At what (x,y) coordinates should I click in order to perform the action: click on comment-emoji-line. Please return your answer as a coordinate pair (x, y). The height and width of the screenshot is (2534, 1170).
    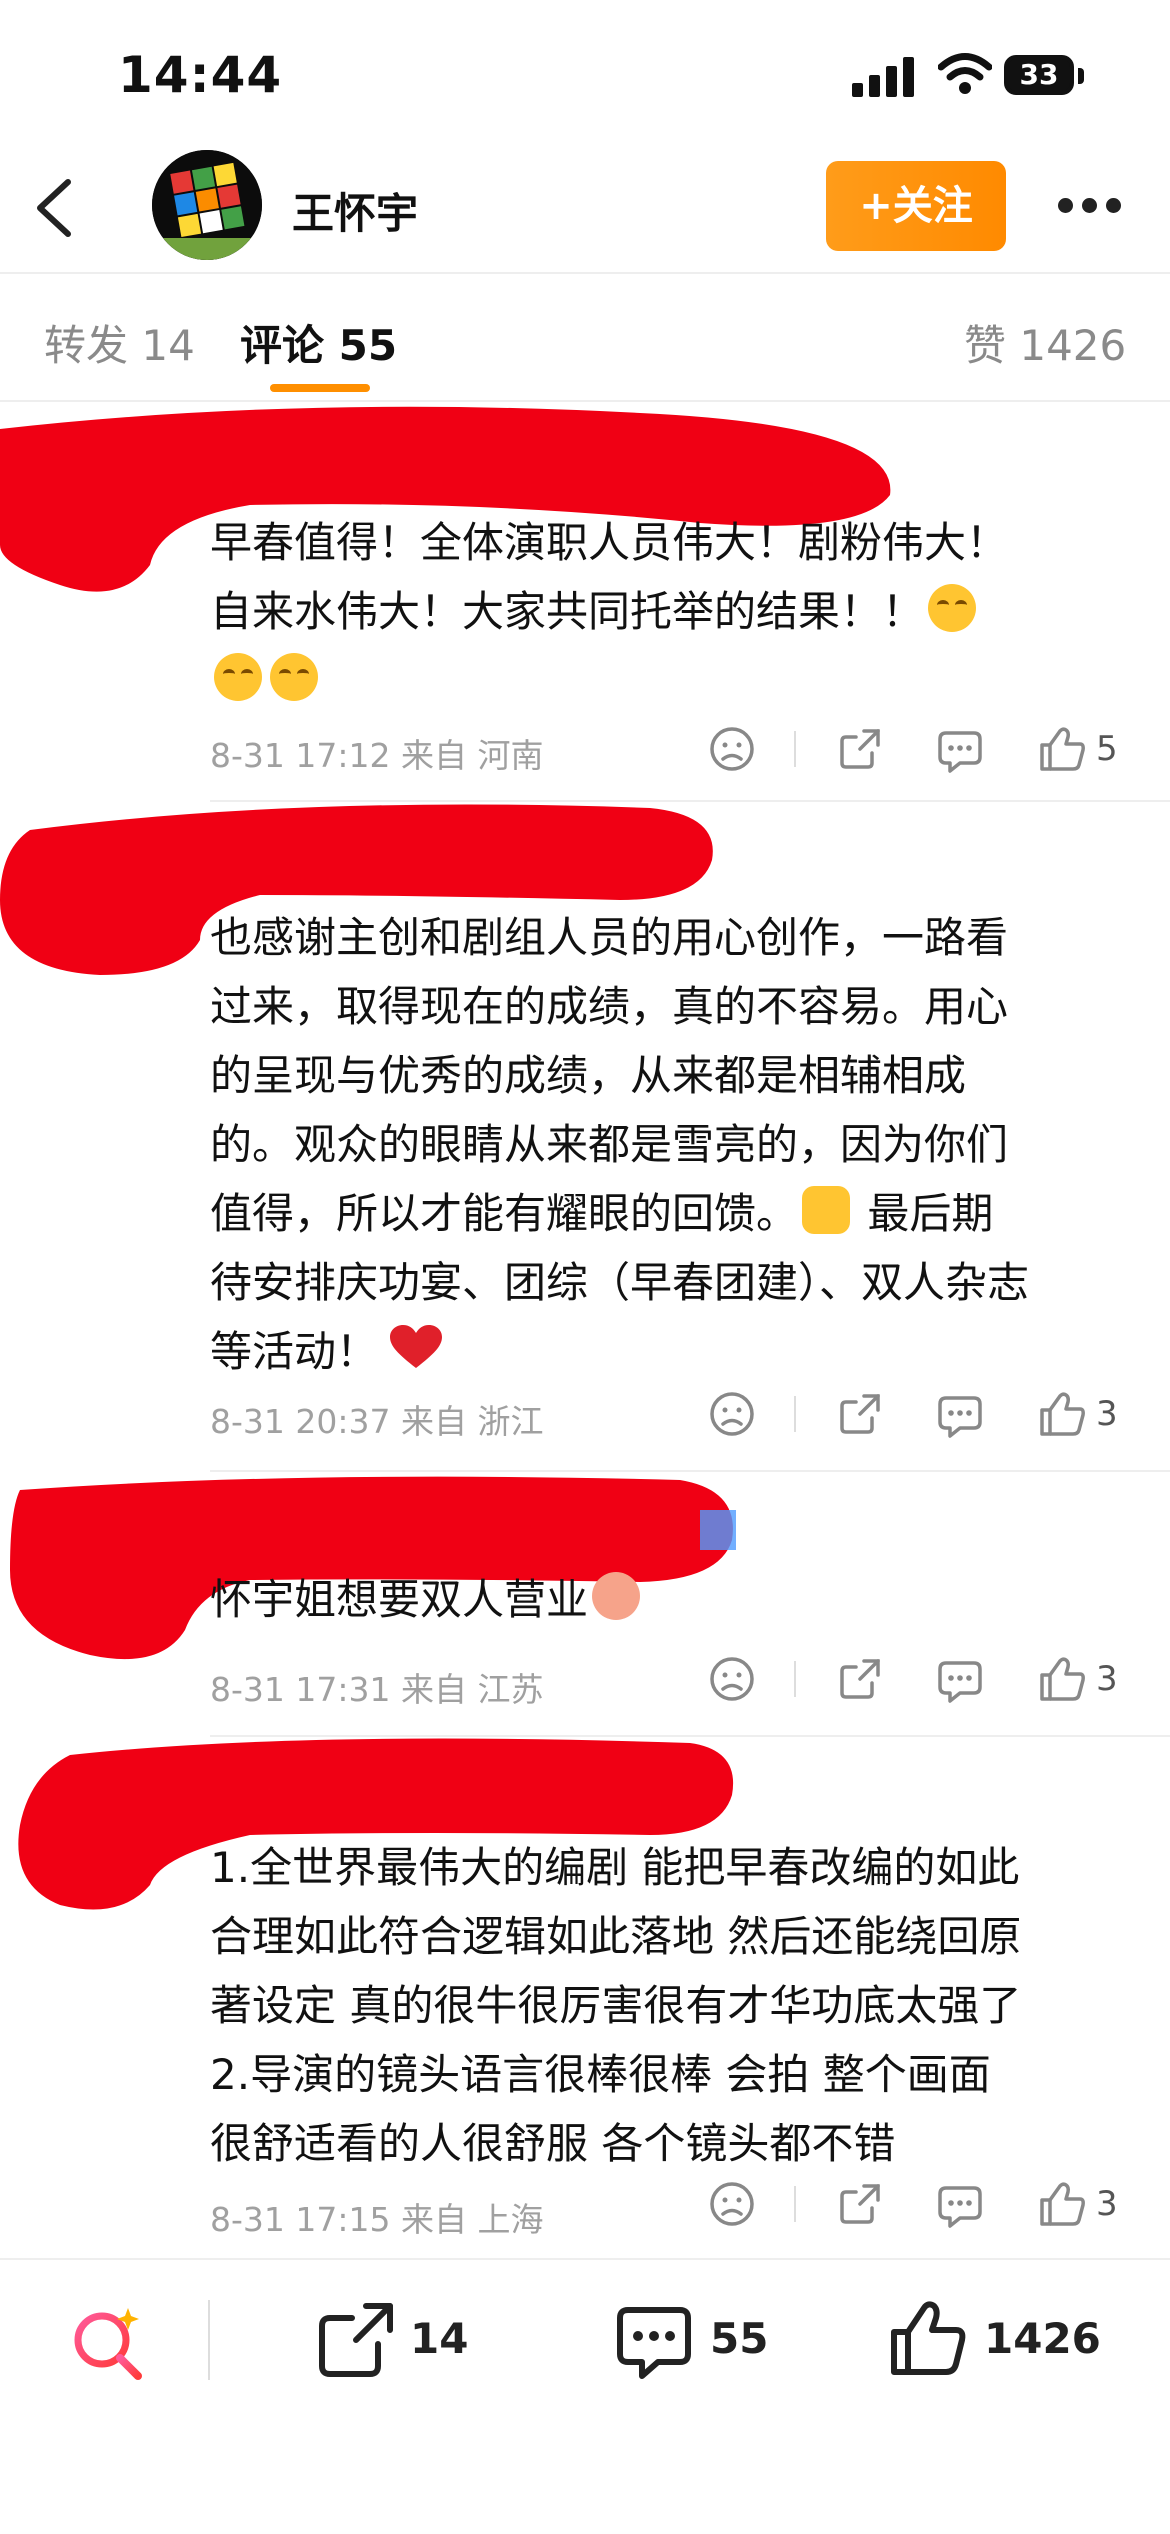
    Looking at the image, I should click on (670, 680).